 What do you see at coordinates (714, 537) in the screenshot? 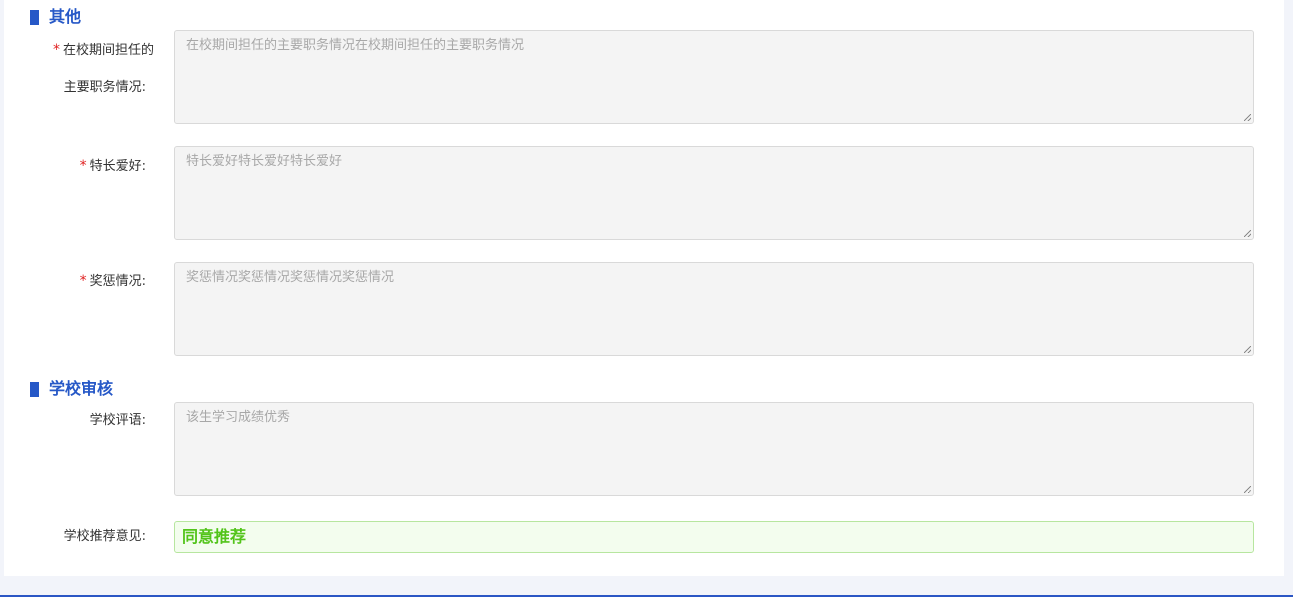
I see `school-recommendation-value: 同意推荐` at bounding box center [714, 537].